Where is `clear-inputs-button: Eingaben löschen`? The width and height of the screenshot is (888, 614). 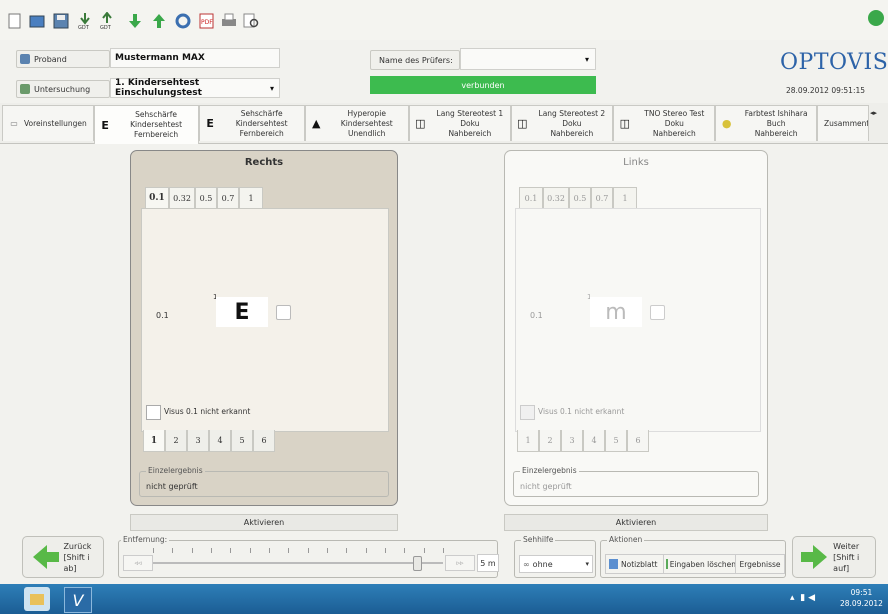
clear-inputs-button: Eingaben löschen is located at coordinates (700, 564).